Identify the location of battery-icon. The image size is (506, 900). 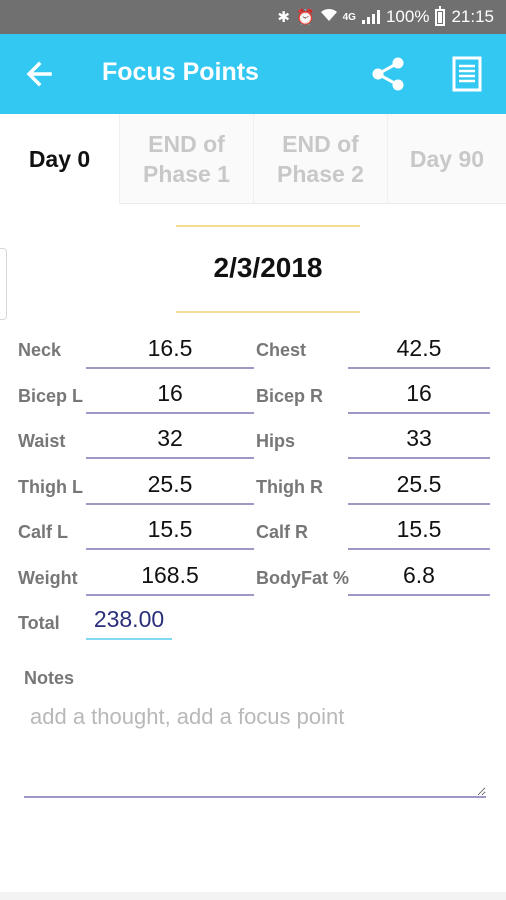
(440, 15).